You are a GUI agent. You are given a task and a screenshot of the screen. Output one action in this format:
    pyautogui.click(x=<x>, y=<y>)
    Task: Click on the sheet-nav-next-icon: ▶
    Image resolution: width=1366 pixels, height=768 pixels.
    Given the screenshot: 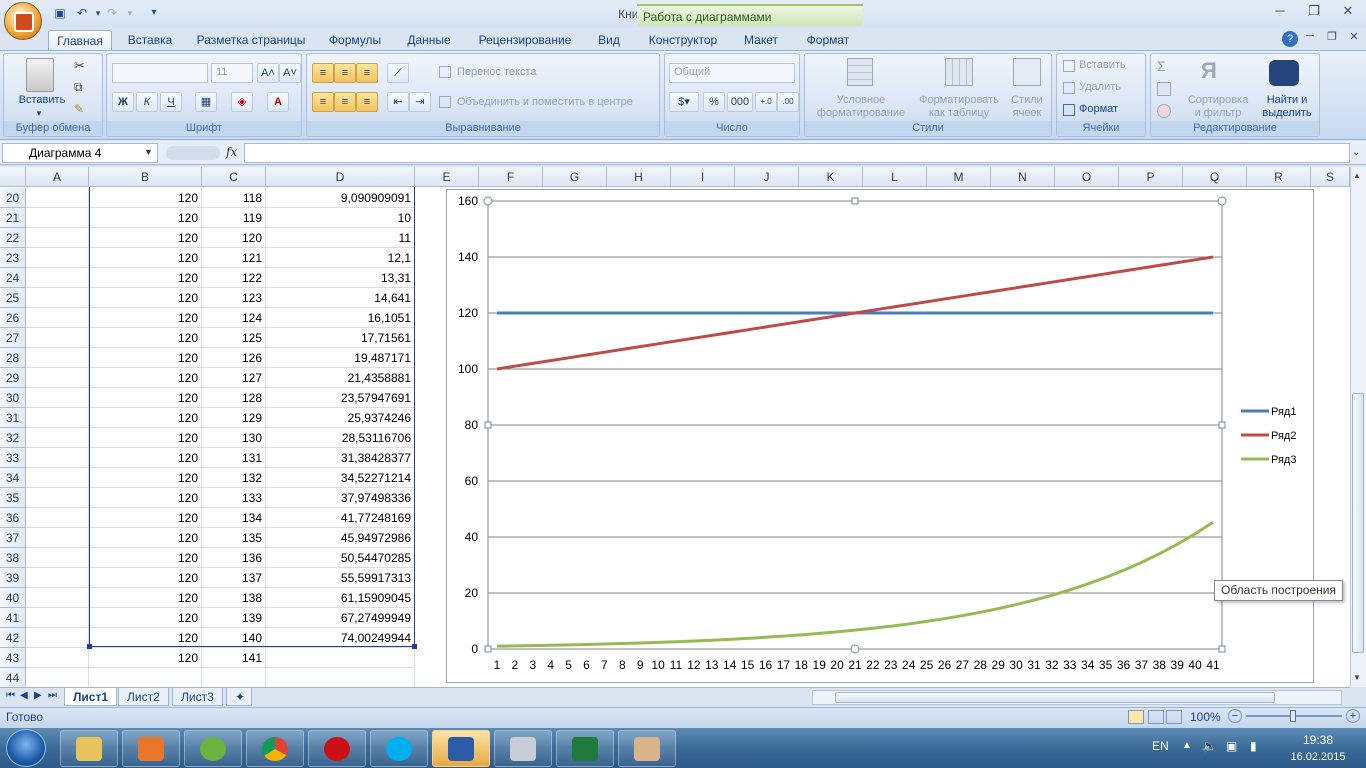 What is the action you would take?
    pyautogui.click(x=38, y=695)
    